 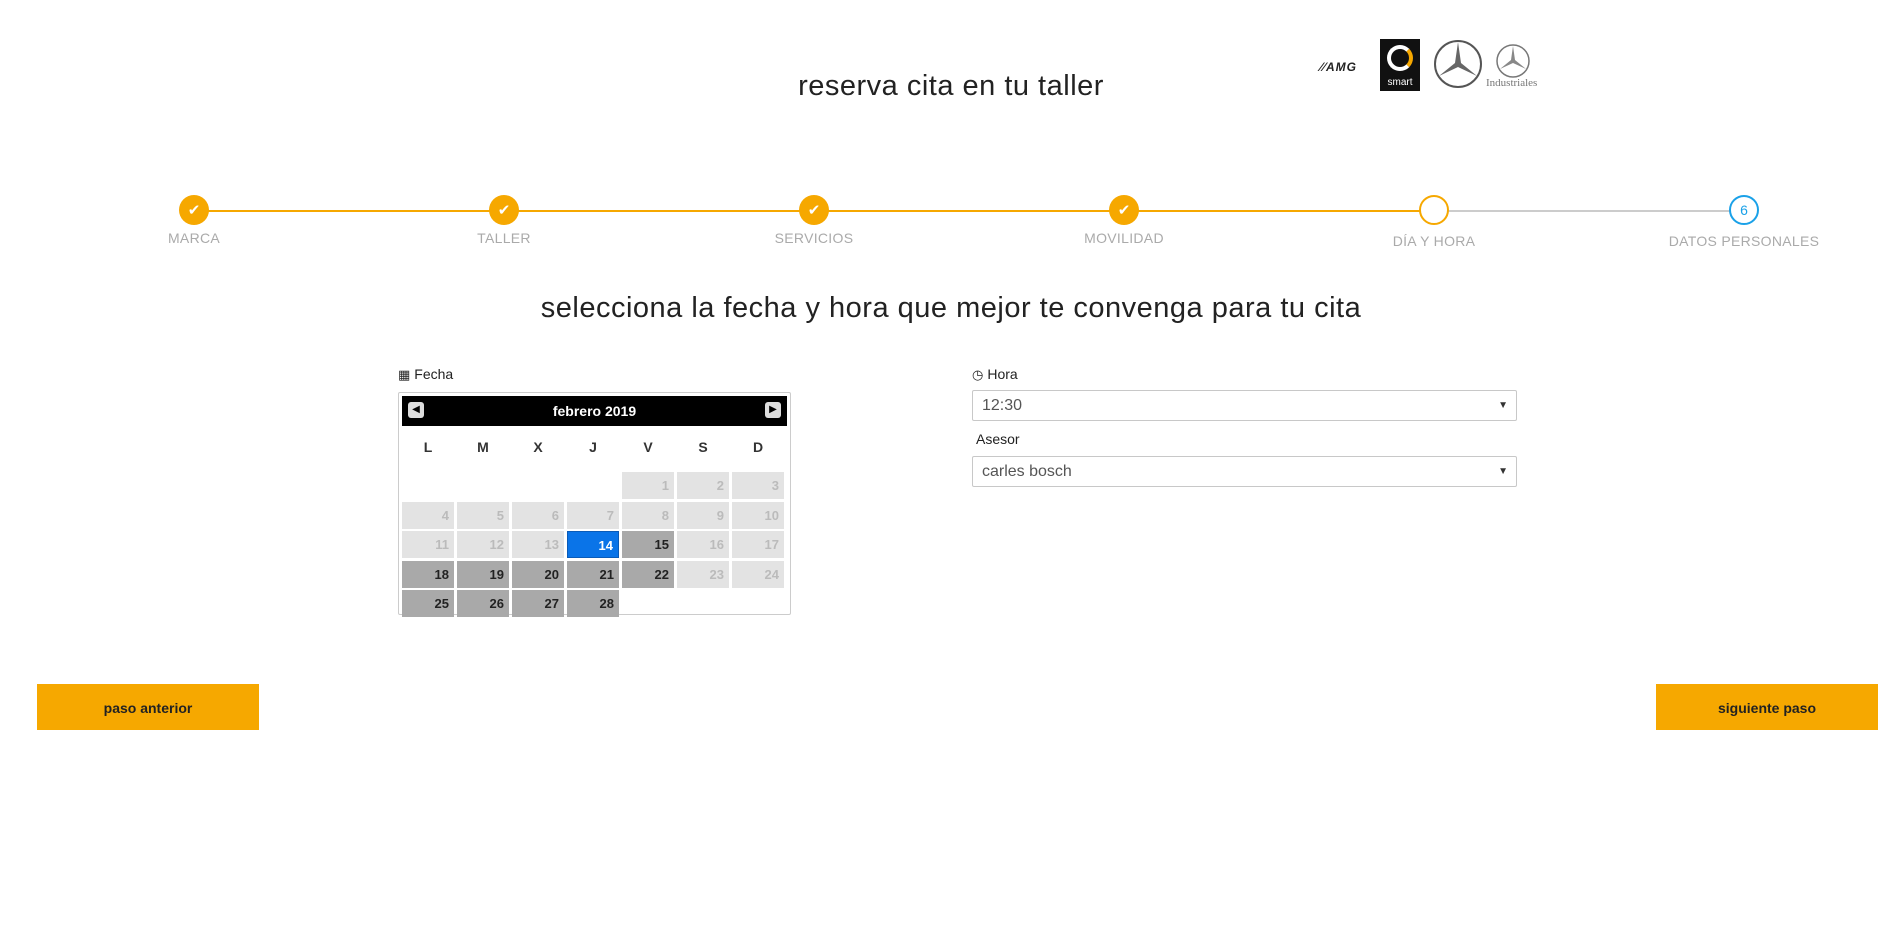 What do you see at coordinates (593, 447) in the screenshot?
I see `weekday-header: J` at bounding box center [593, 447].